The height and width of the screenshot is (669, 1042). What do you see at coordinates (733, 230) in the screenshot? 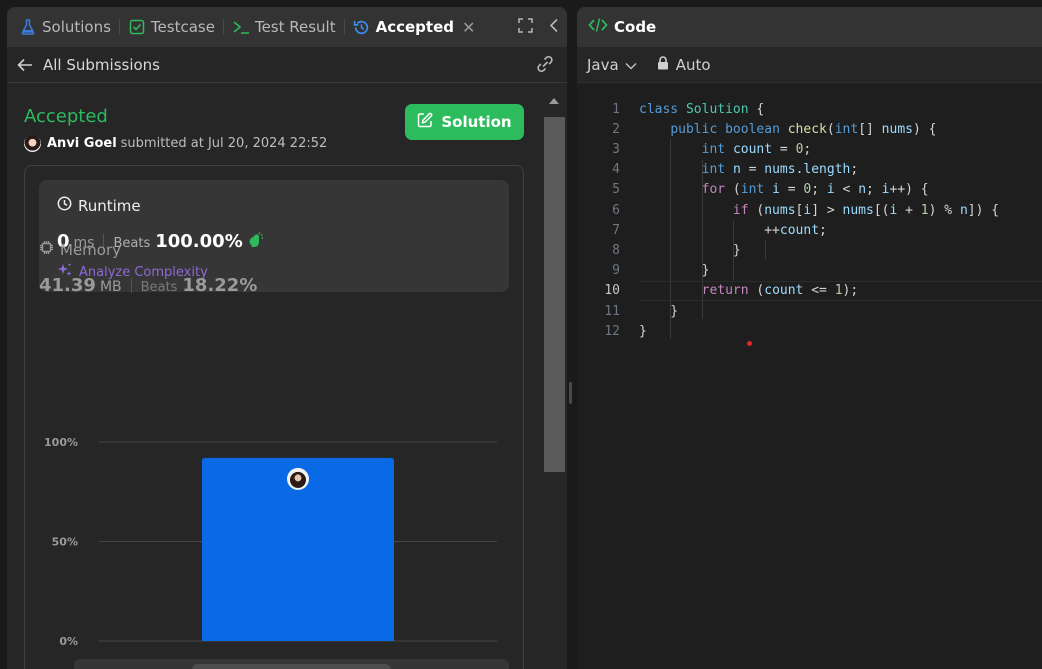
I see `code-text: ++count;` at bounding box center [733, 230].